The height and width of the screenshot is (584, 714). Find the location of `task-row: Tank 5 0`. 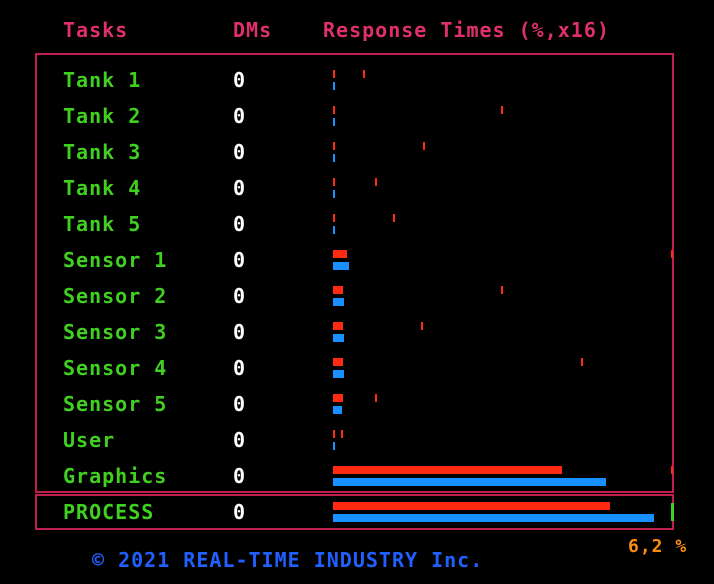

task-row: Tank 5 0 is located at coordinates (357, 223).